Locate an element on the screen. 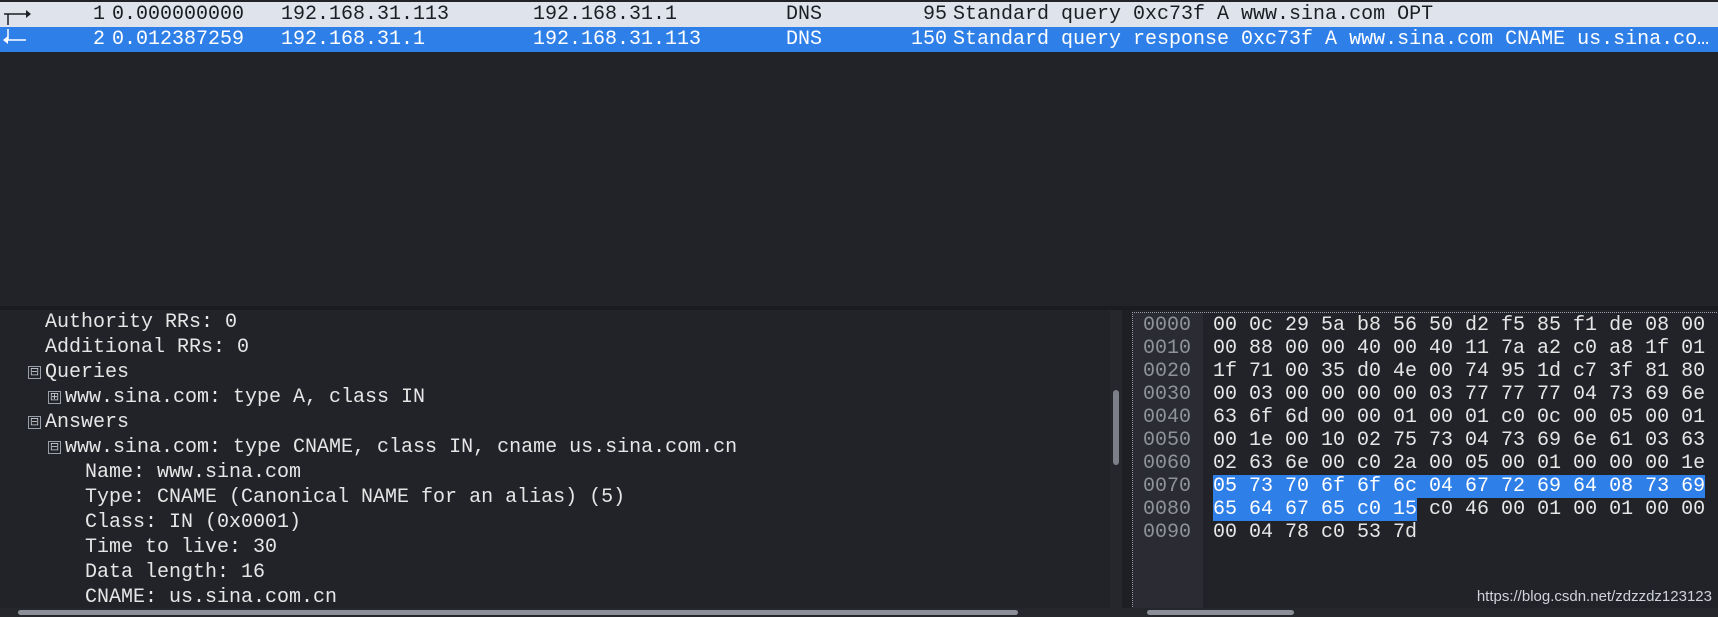 The image size is (1718, 617). watermark-url: https://blog.csdn.net/zdzzdz123123 is located at coordinates (1594, 596).